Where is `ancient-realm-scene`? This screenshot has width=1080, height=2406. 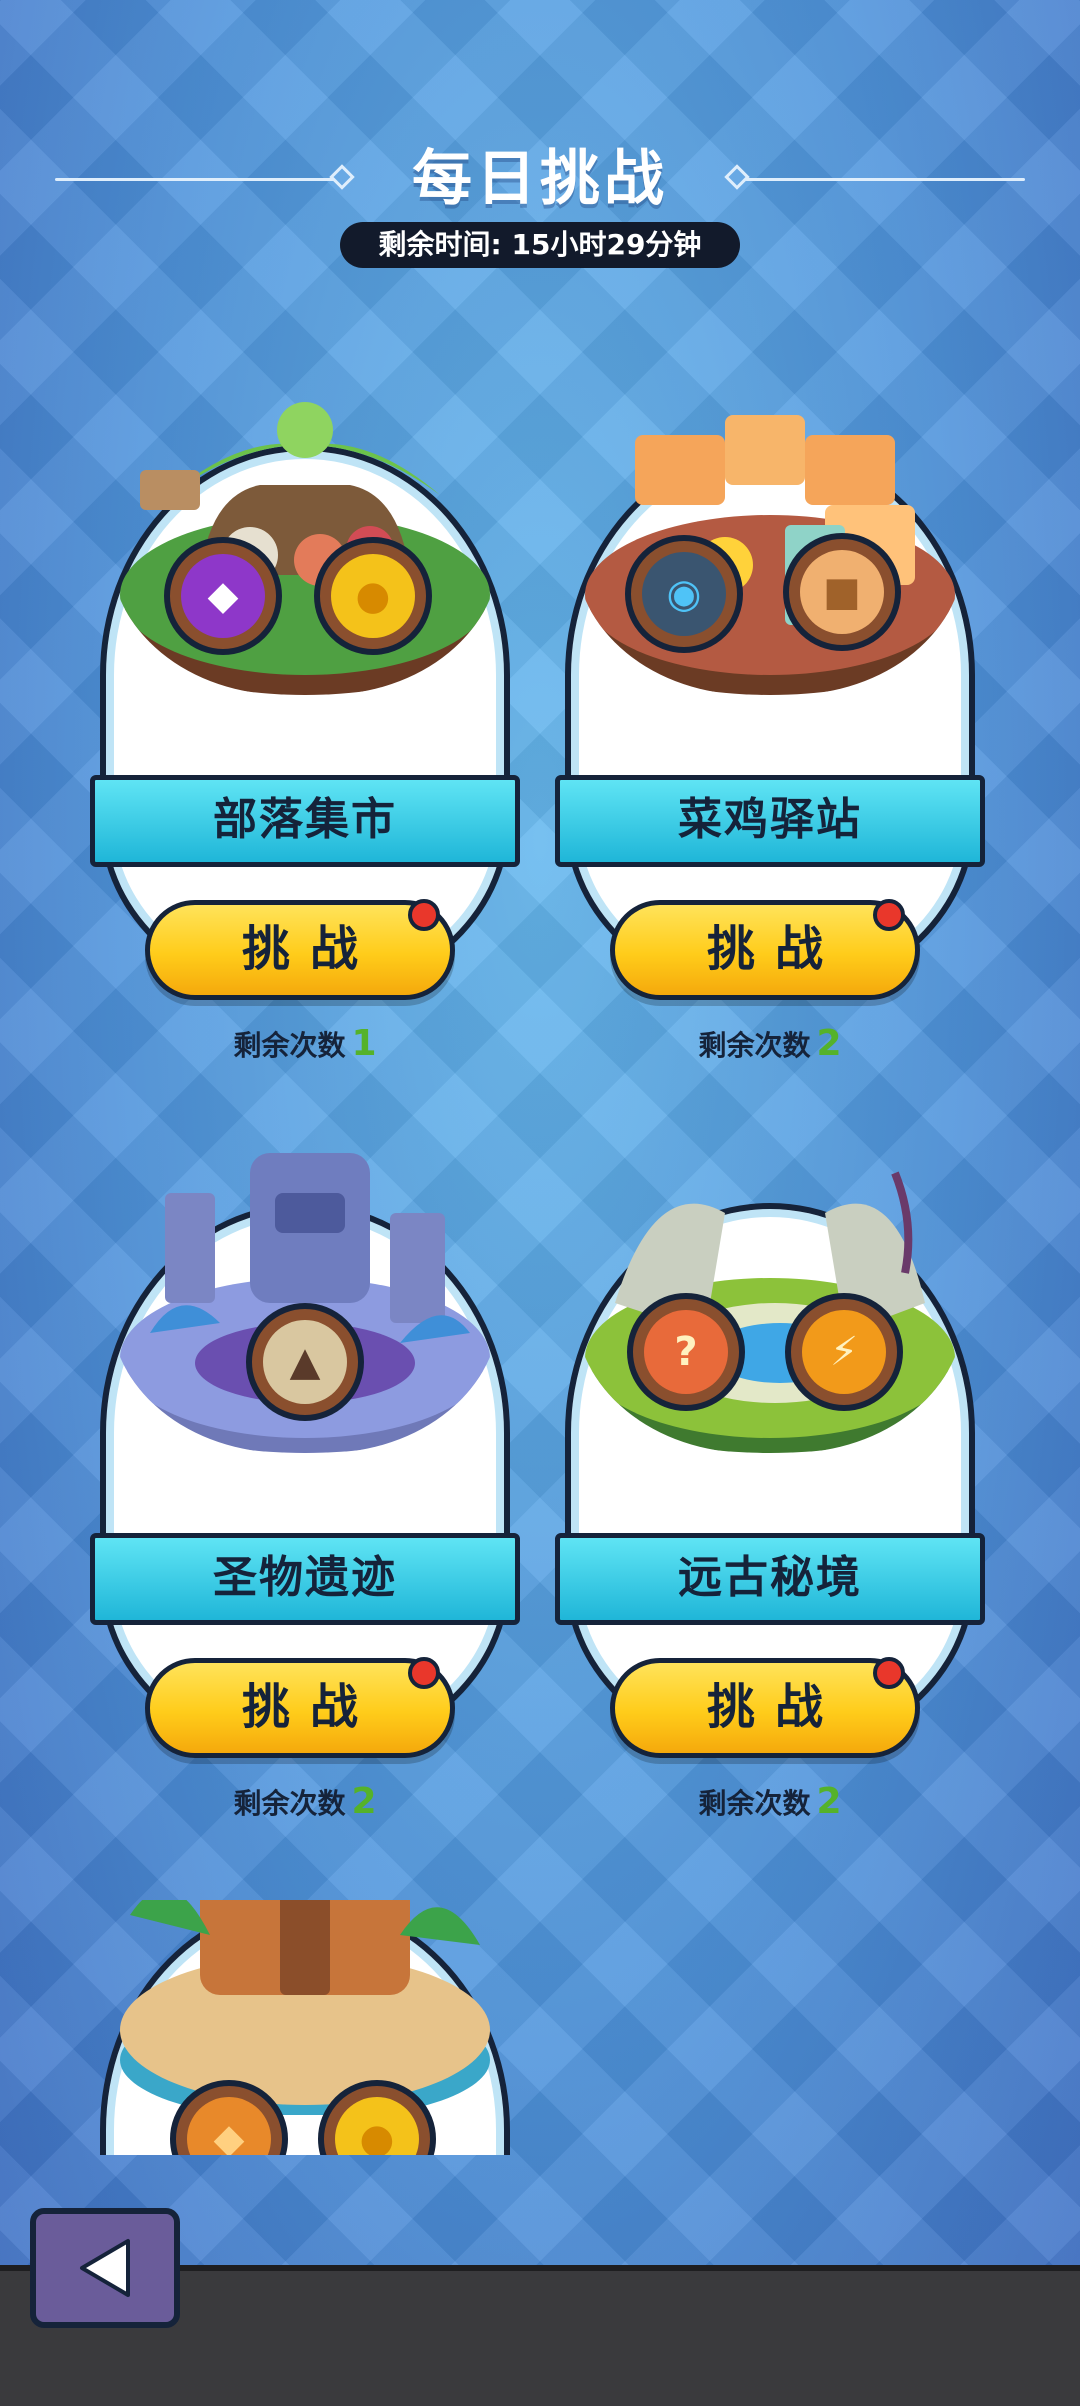
ancient-realm-scene is located at coordinates (770, 1312).